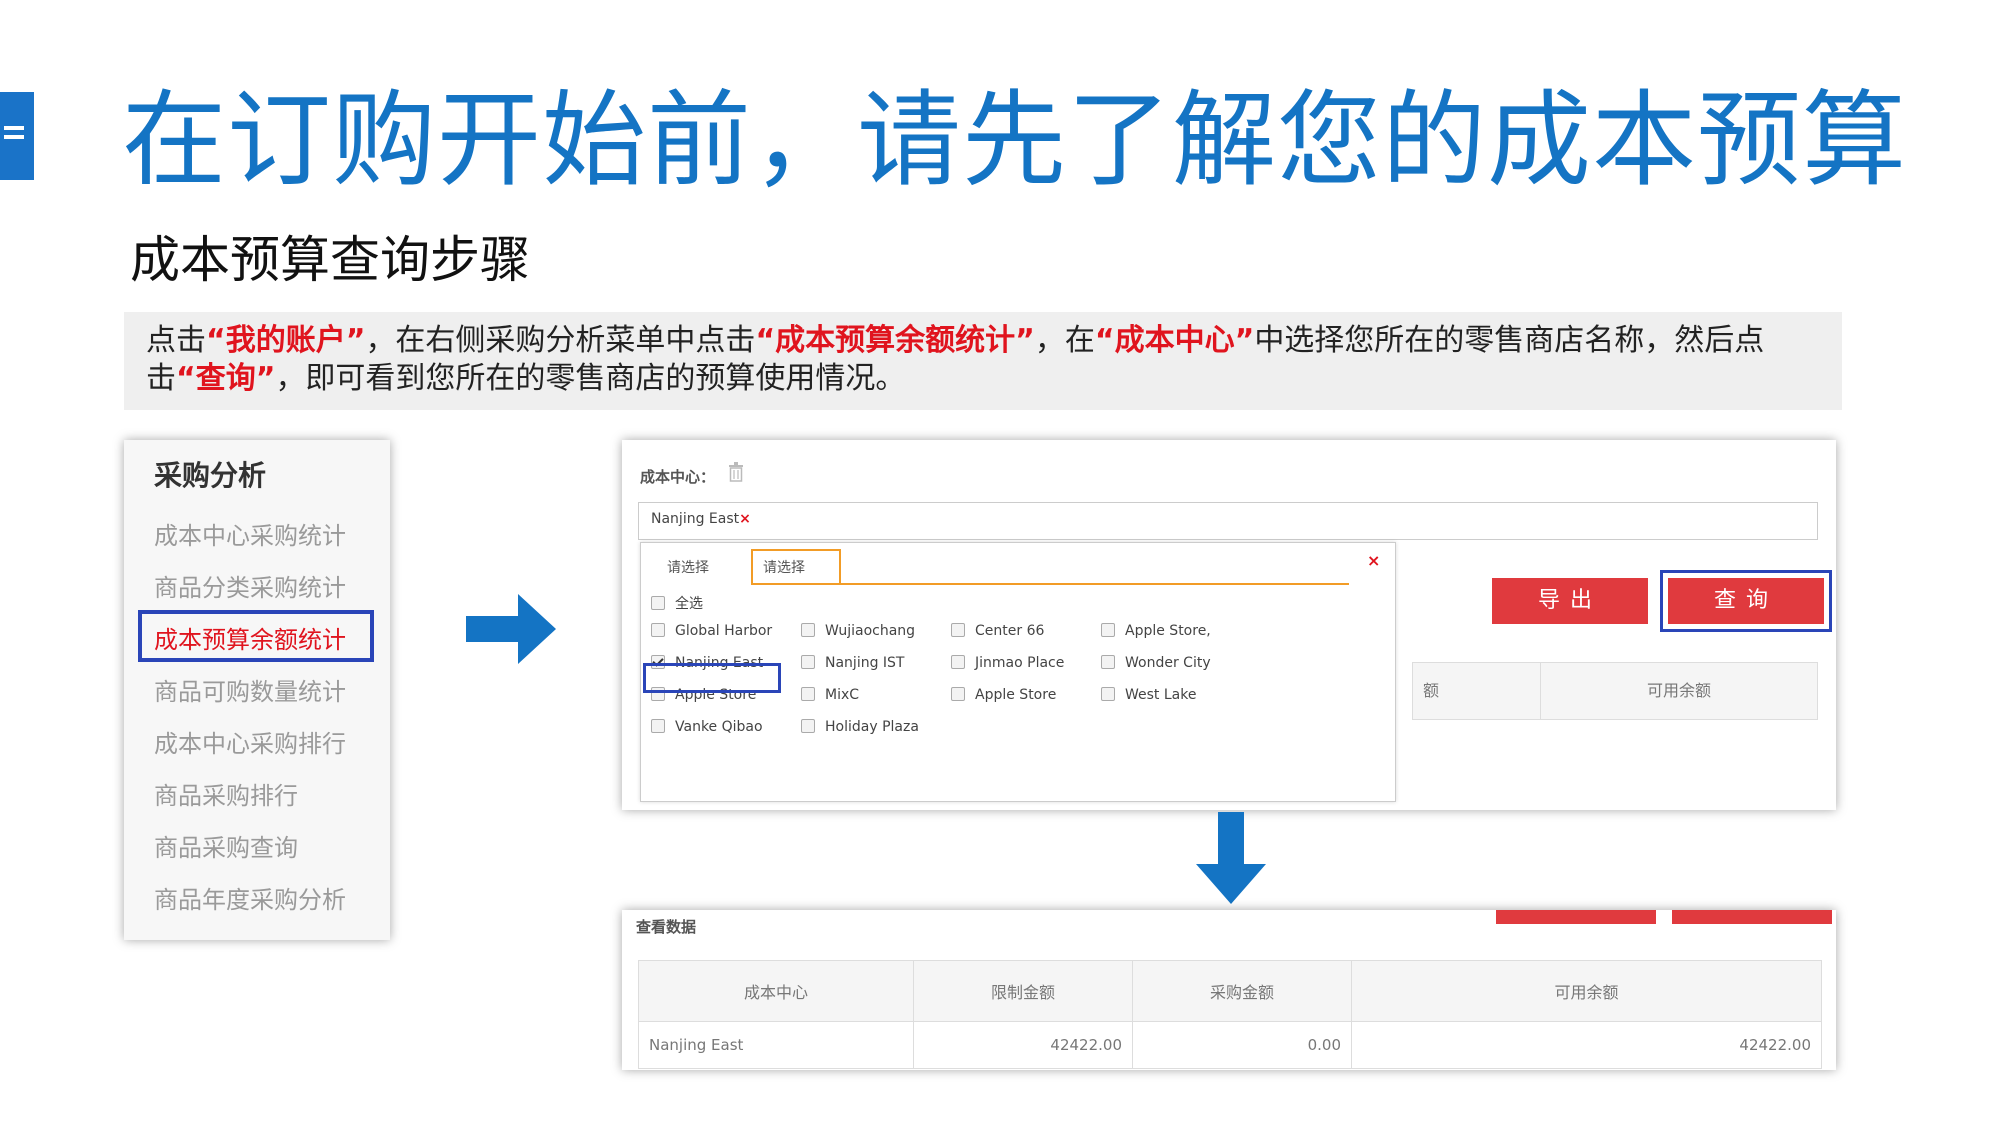 The width and height of the screenshot is (2000, 1125). Describe the element at coordinates (250, 585) in the screenshot. I see `menu-item-category-stats: 商品分类采购统计` at that location.